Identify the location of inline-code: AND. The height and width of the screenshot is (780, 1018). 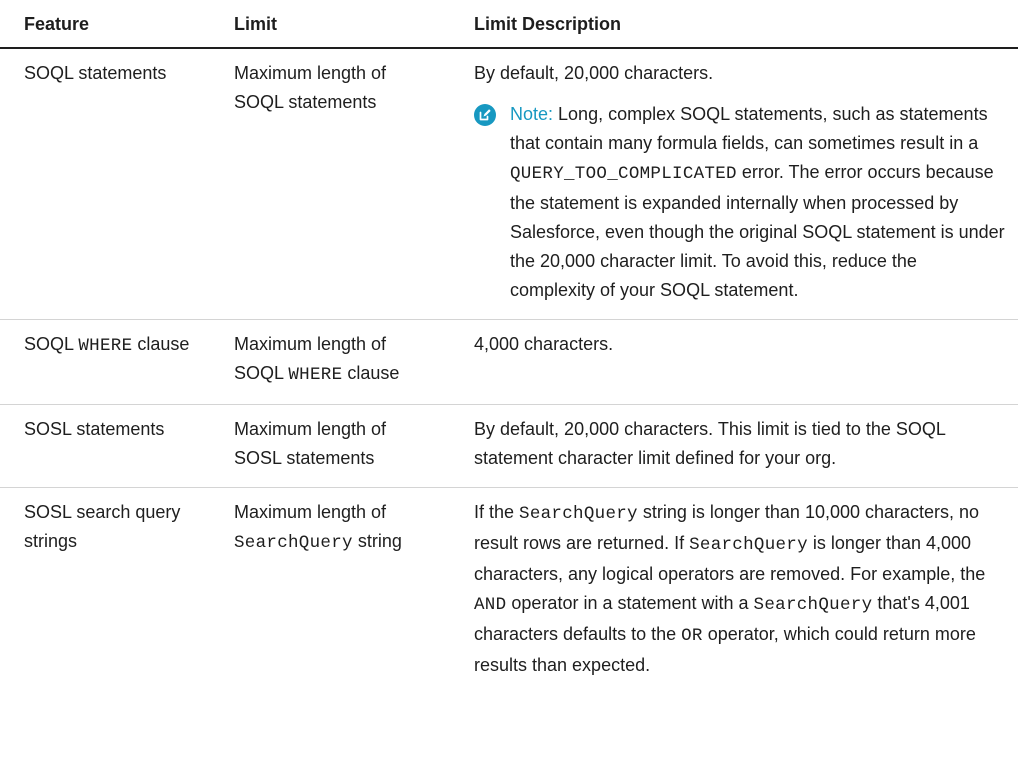
(490, 605).